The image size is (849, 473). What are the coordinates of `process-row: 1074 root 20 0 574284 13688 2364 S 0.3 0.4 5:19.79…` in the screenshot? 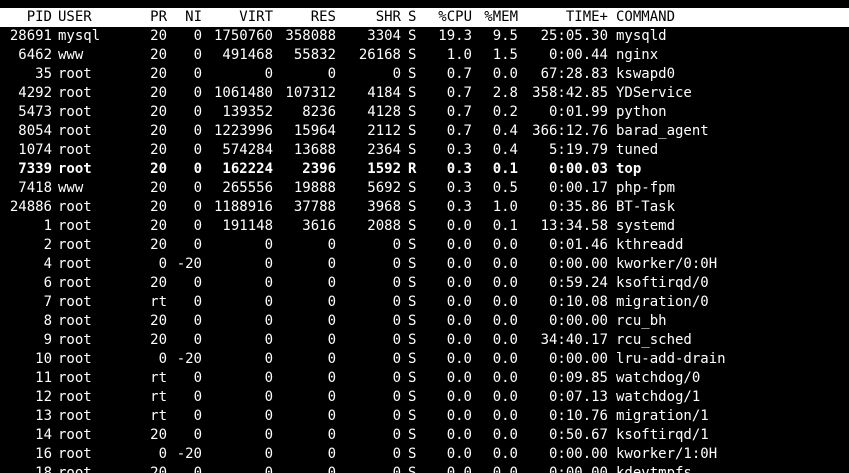 It's located at (424, 150).